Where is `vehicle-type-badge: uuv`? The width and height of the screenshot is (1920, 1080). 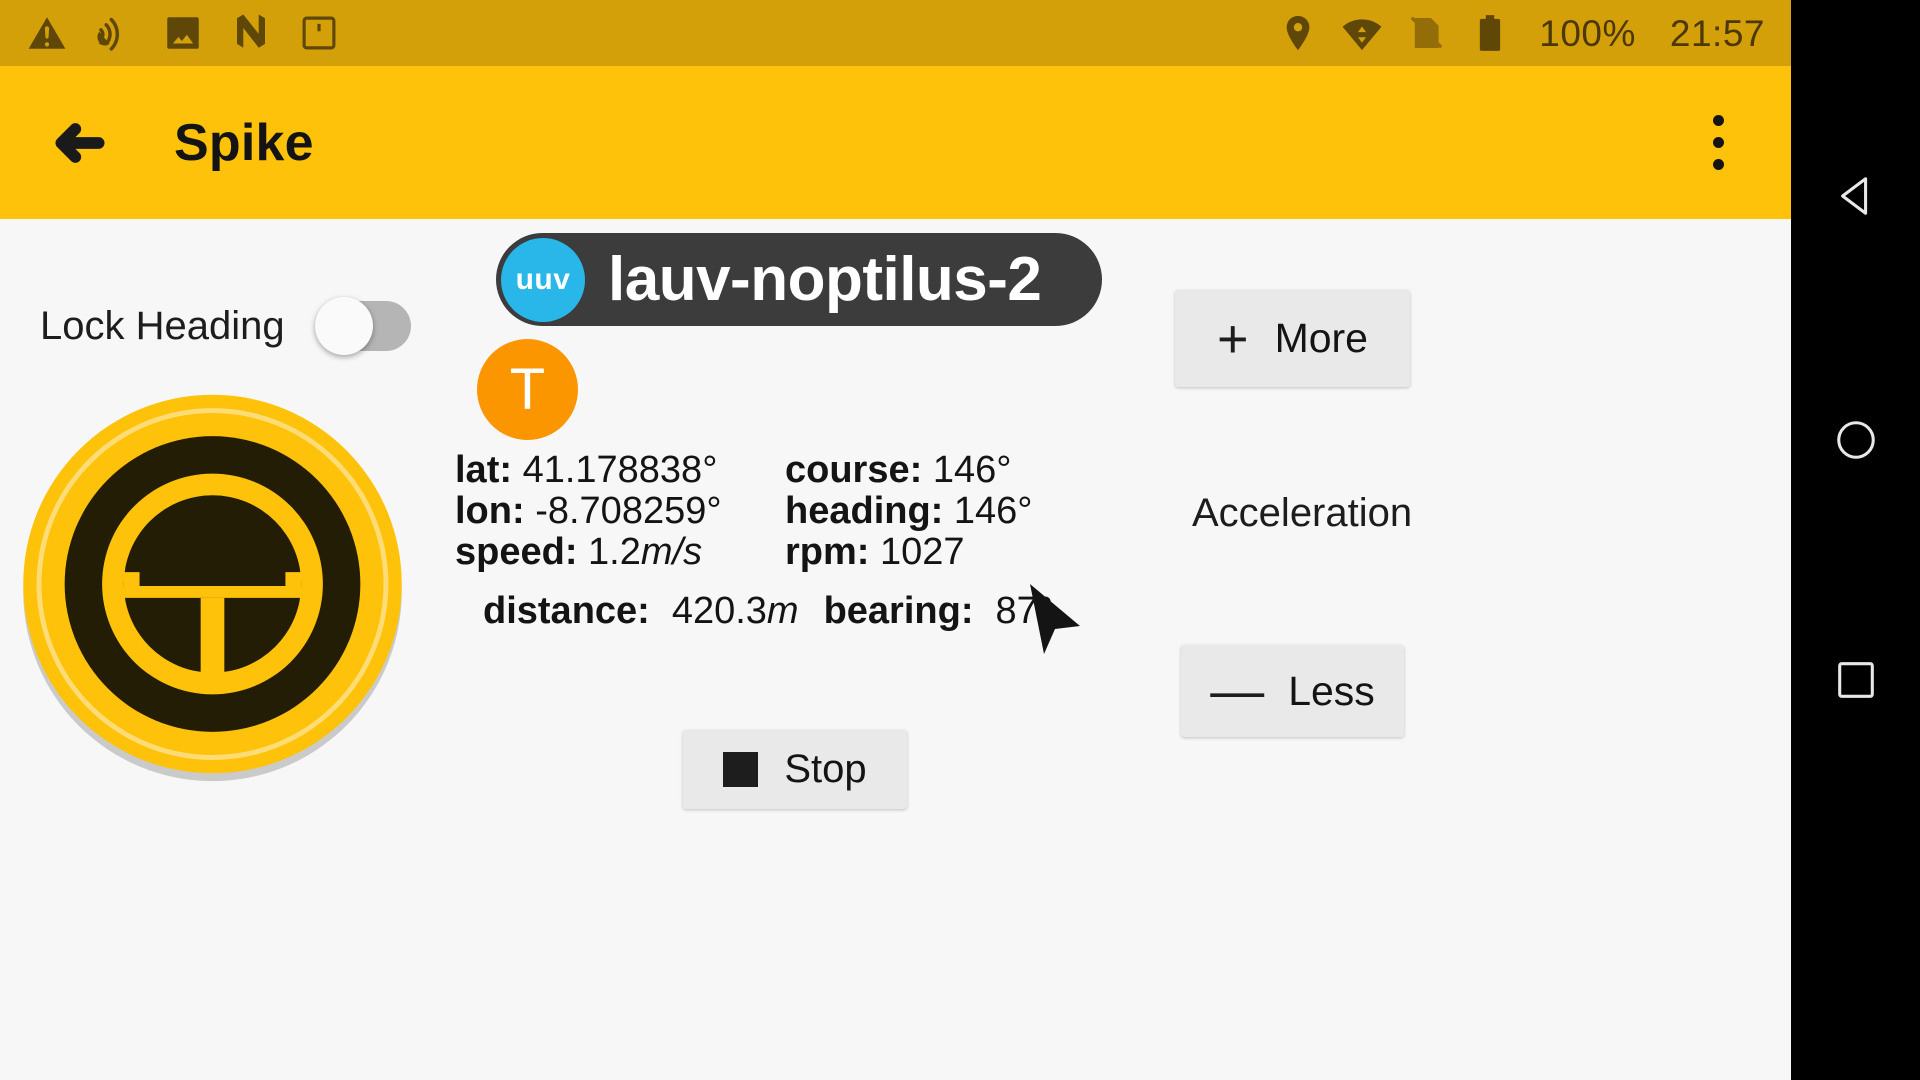 vehicle-type-badge: uuv is located at coordinates (543, 279).